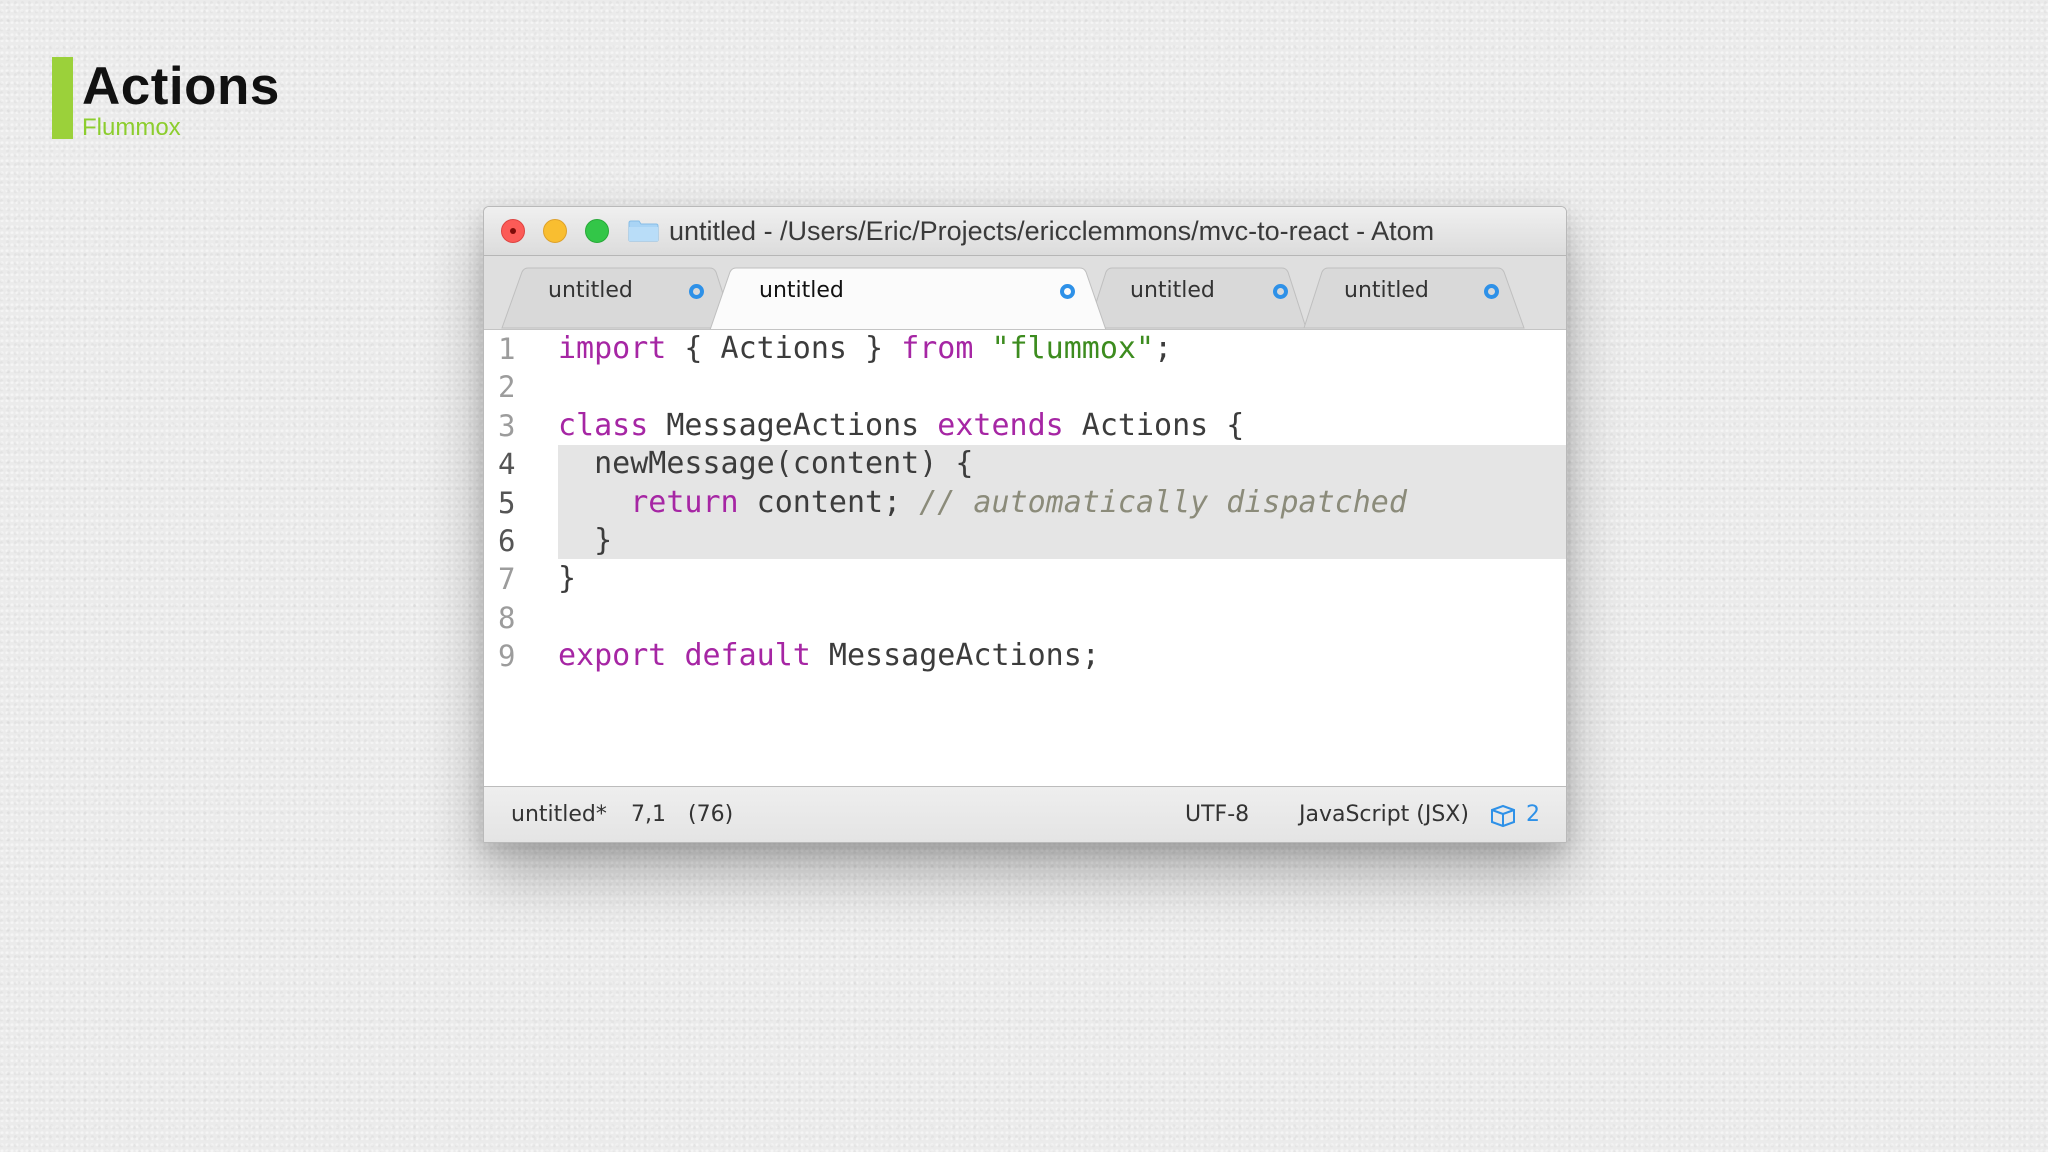  Describe the element at coordinates (513, 541) in the screenshot. I see `line-number: 6` at that location.